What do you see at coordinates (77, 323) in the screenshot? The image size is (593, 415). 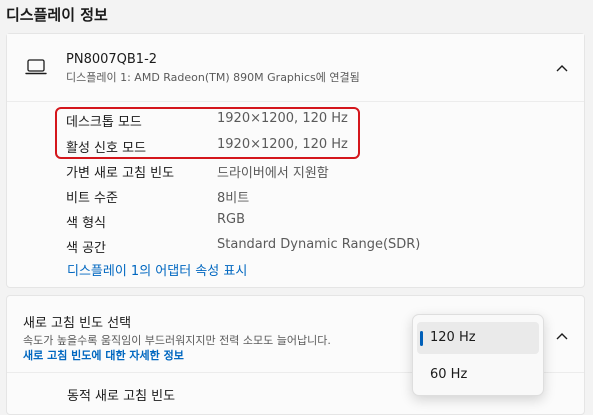 I see `refresh-title: 새로 고침 빈도 선택` at bounding box center [77, 323].